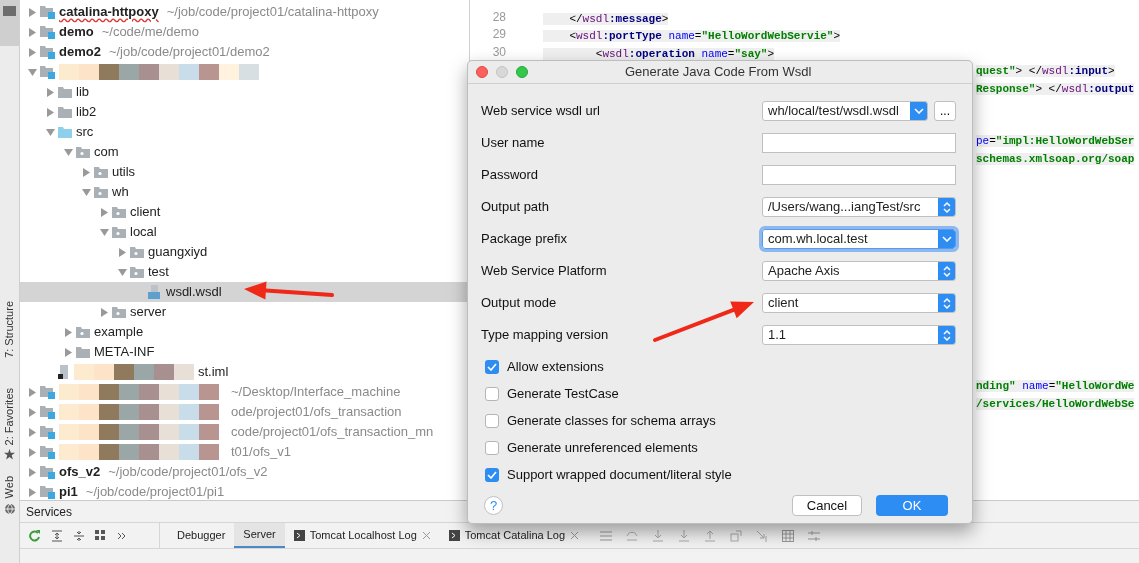  What do you see at coordinates (244, 432) in the screenshot?
I see `tree-row: code/project01/ofs_transaction_mn` at bounding box center [244, 432].